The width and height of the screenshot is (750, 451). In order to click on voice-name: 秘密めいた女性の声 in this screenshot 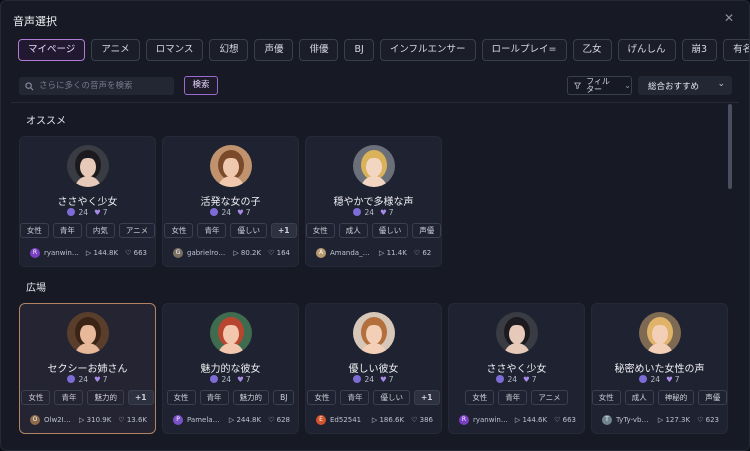, I will do `click(659, 369)`.